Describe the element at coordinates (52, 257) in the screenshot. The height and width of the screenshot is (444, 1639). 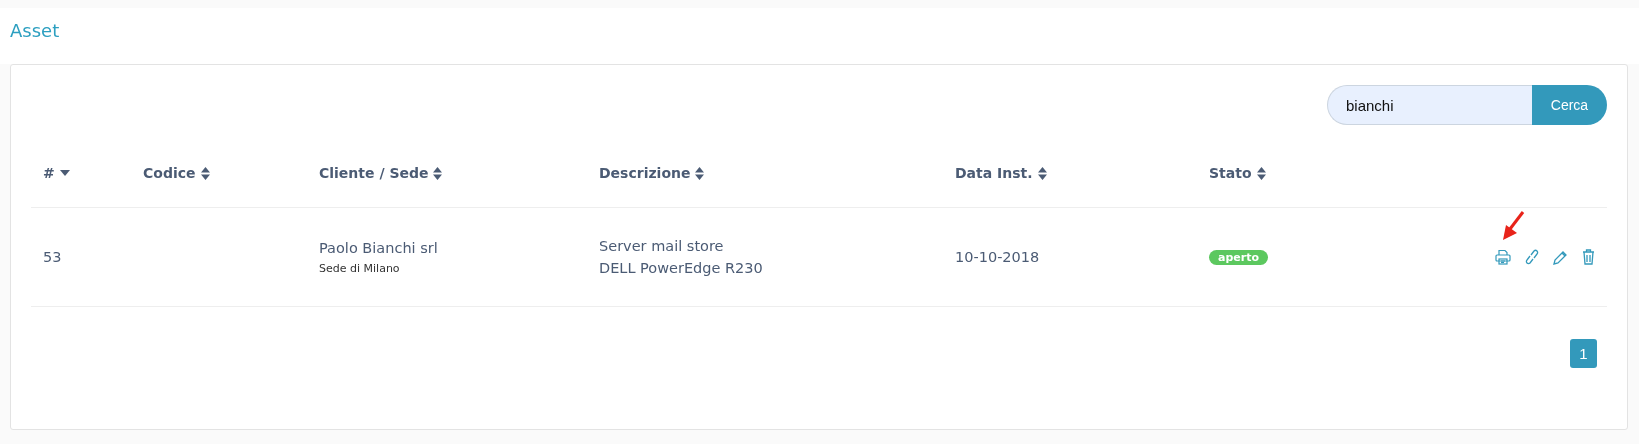
I see `table-cell: 53` at that location.